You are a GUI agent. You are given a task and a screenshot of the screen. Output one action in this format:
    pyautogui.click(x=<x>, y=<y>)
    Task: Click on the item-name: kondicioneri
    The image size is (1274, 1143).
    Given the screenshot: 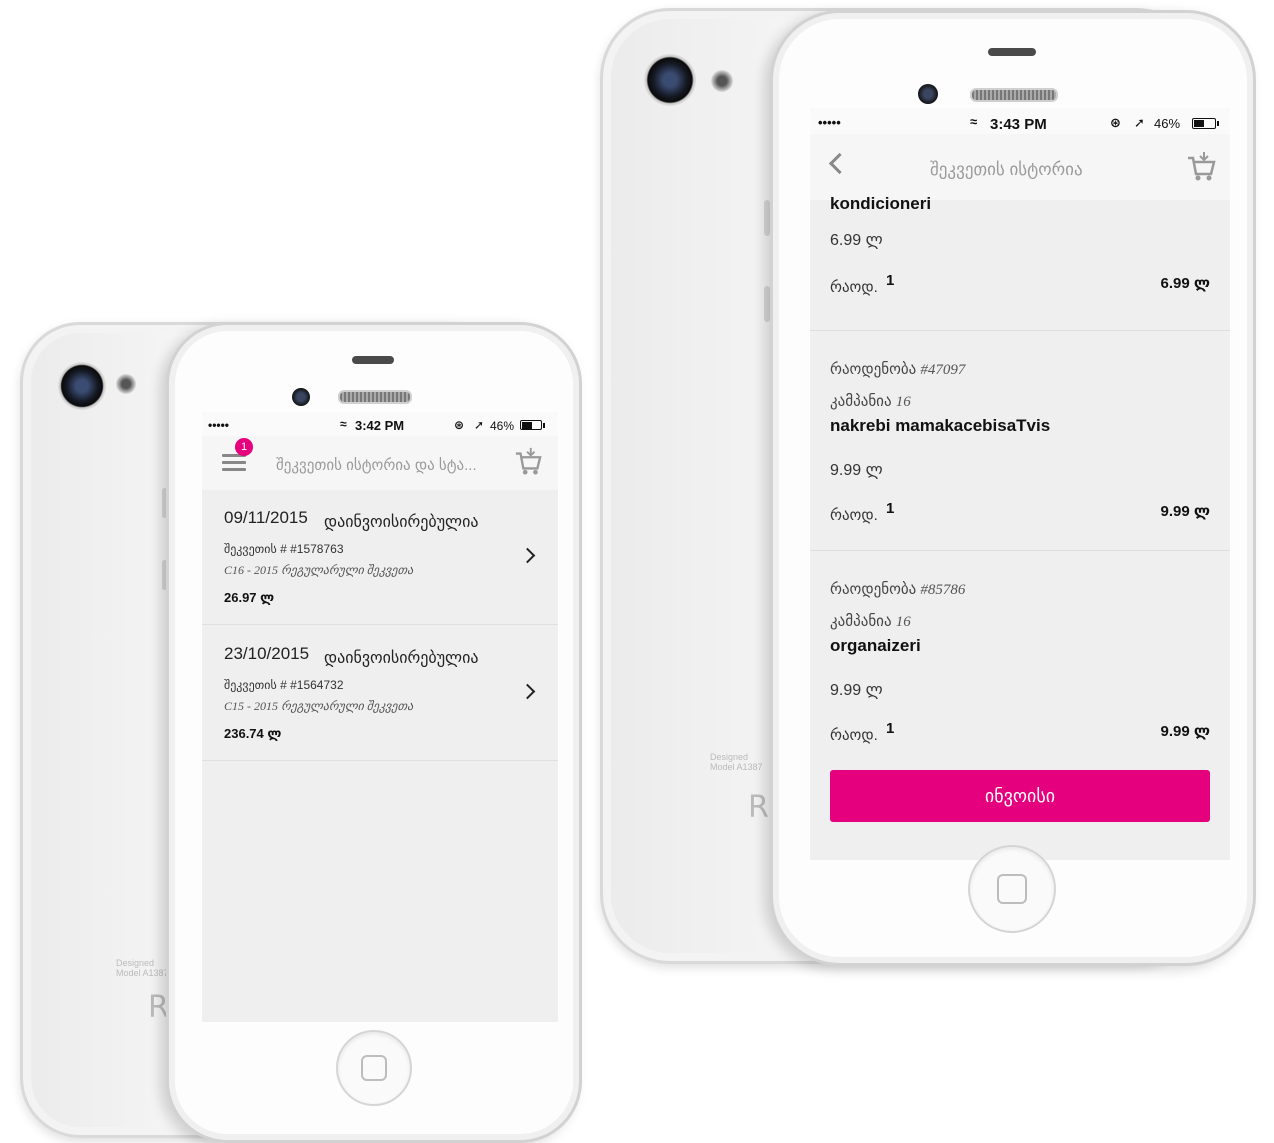 What is the action you would take?
    pyautogui.click(x=881, y=203)
    